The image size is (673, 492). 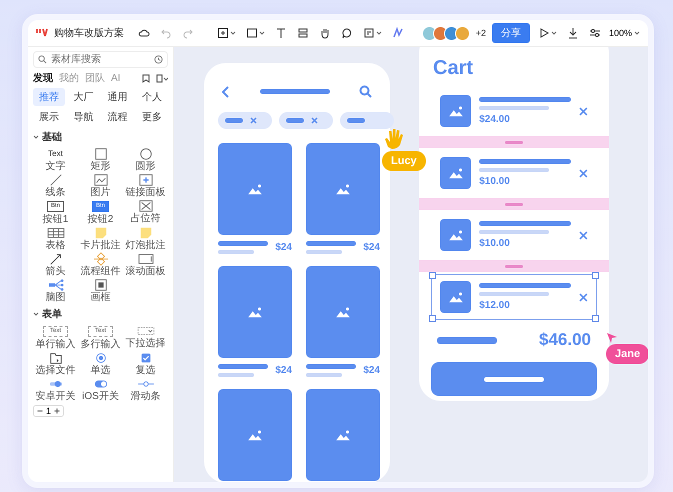 What do you see at coordinates (55, 185) in the screenshot?
I see `component-tile: 线条` at bounding box center [55, 185].